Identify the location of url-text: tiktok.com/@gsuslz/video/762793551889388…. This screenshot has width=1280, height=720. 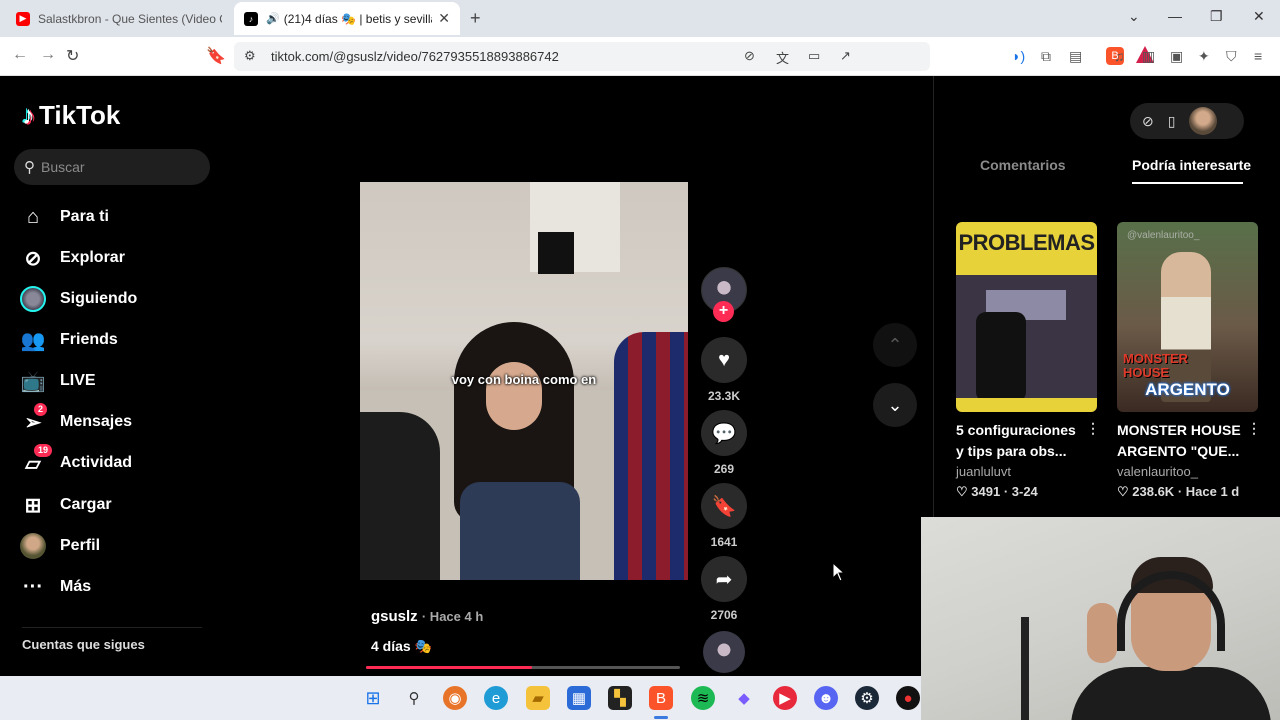
(415, 56).